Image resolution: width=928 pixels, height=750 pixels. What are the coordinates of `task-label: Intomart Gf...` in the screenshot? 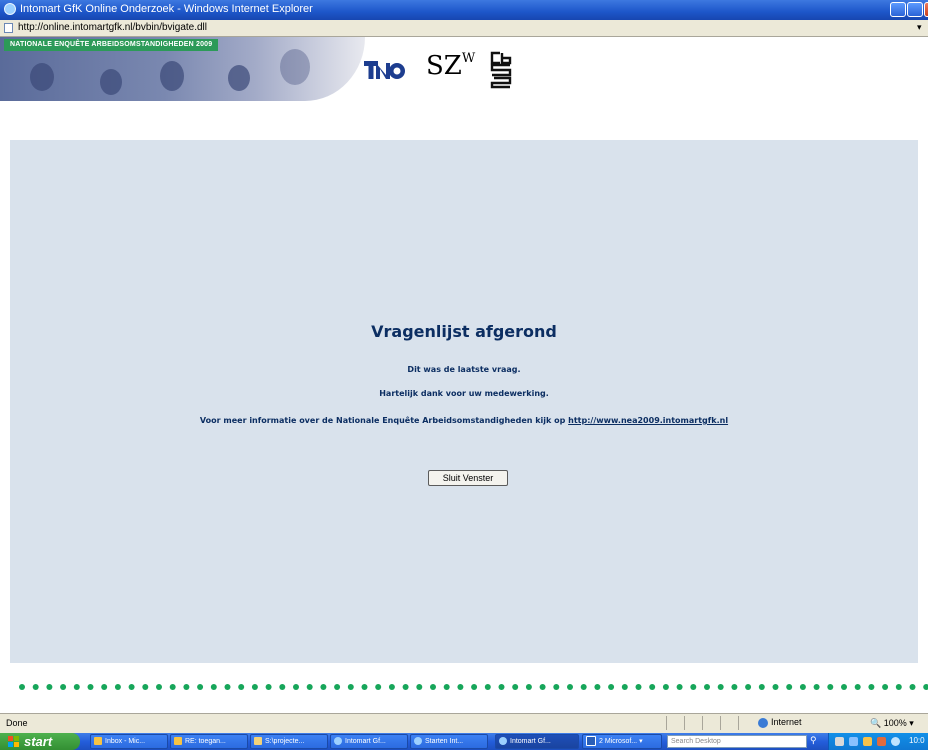 It's located at (365, 741).